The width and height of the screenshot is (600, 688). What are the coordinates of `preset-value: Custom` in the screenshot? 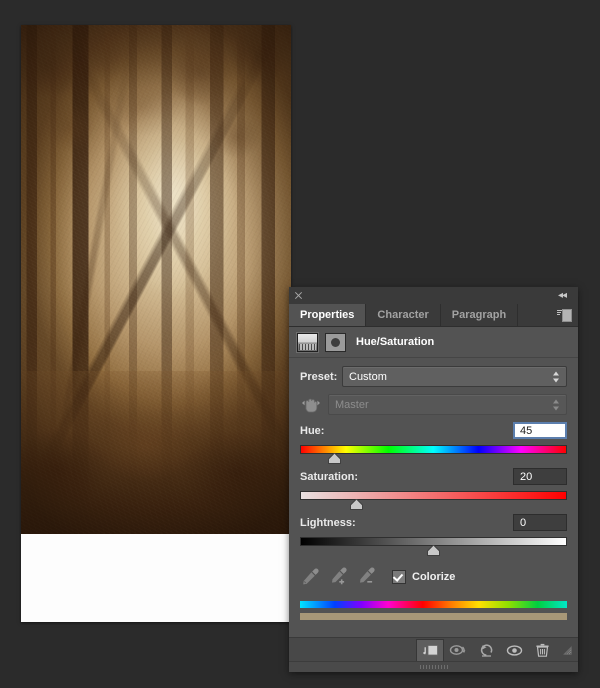 It's located at (368, 376).